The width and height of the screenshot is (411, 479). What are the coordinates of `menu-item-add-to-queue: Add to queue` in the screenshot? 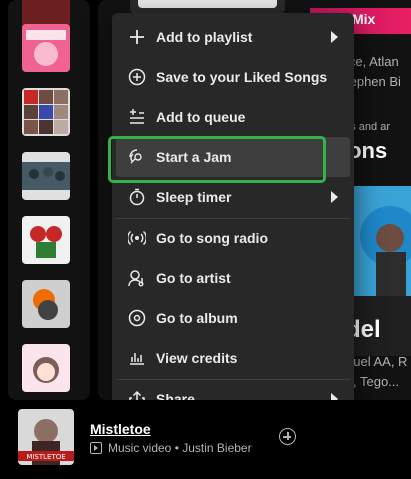 It's located at (233, 117).